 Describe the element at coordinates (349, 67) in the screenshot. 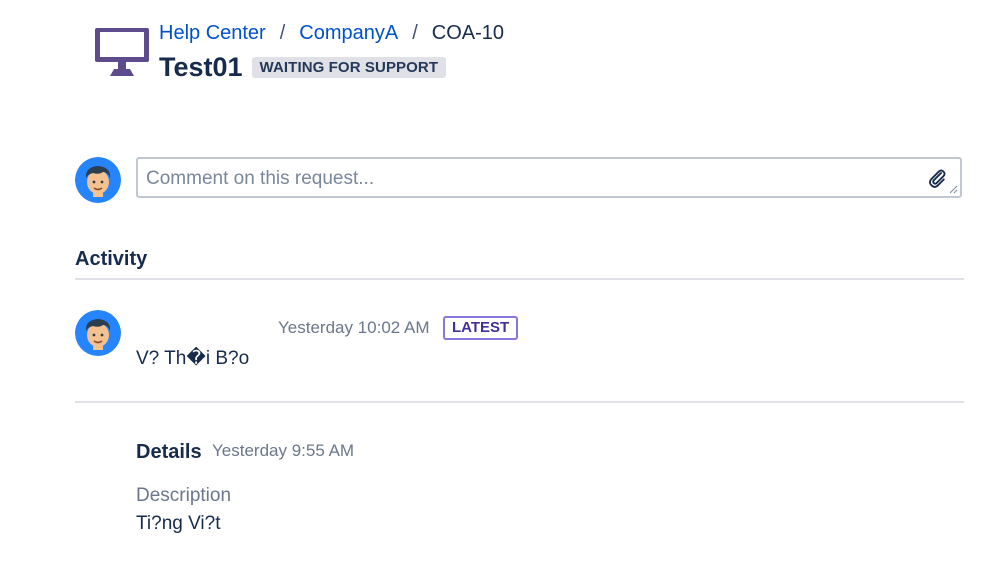

I see `status-badge: WAITING FOR SUPPORT` at that location.